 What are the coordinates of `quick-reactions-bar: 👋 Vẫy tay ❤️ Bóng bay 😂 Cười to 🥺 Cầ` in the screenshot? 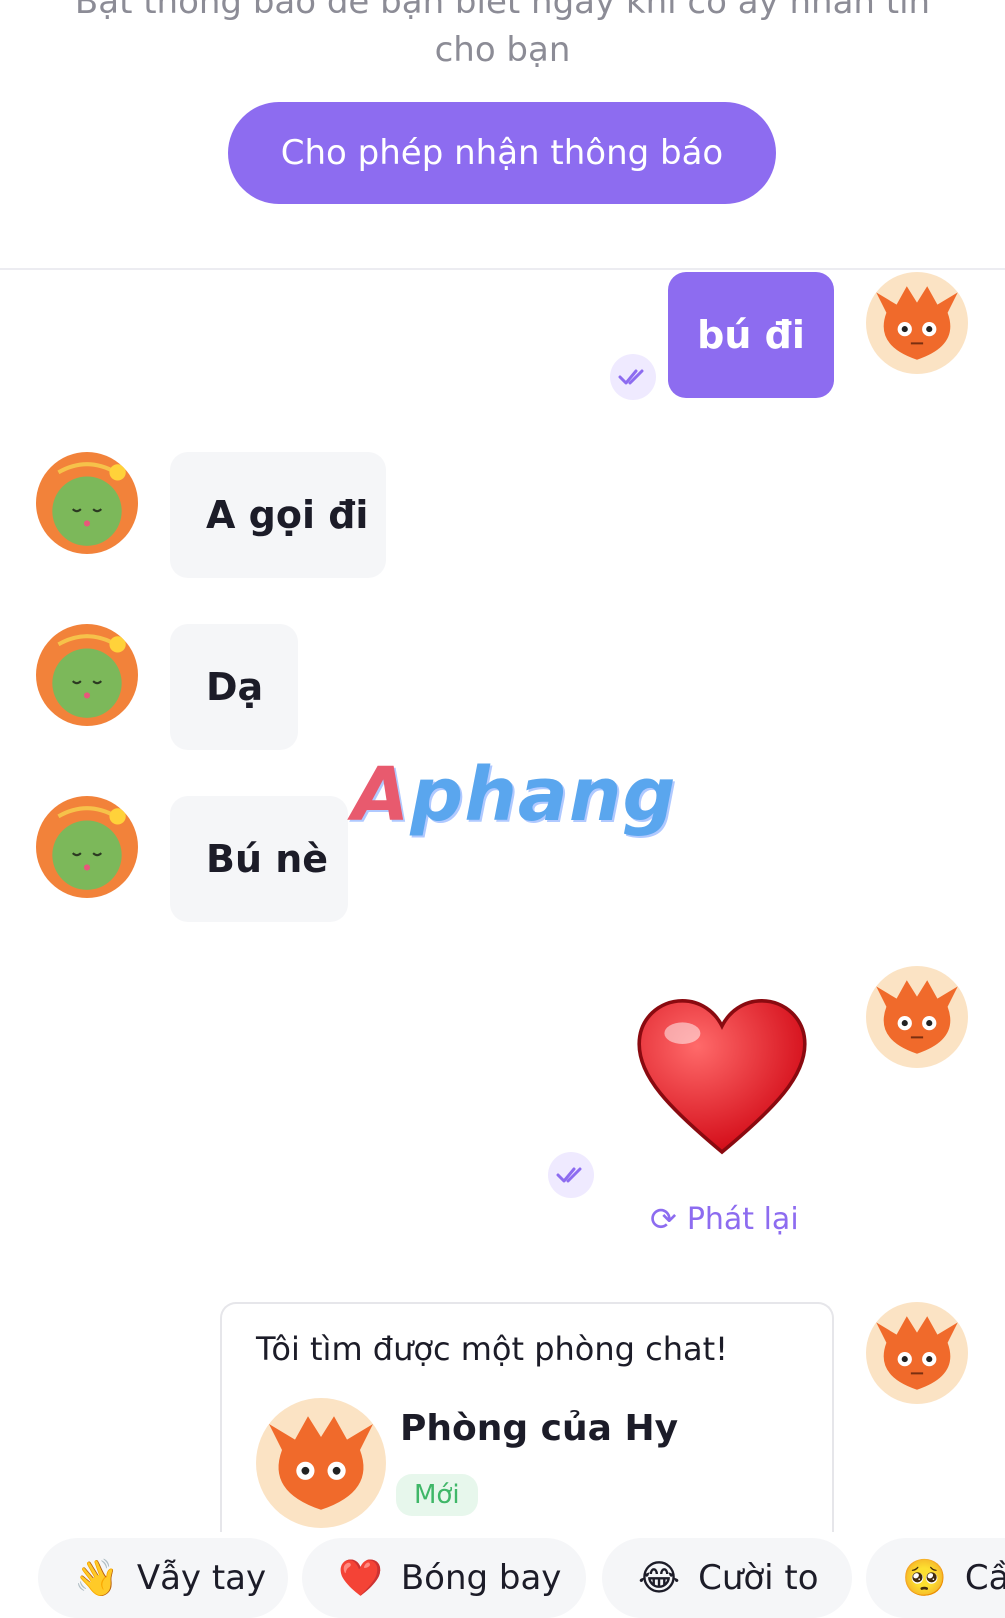 It's located at (502, 1576).